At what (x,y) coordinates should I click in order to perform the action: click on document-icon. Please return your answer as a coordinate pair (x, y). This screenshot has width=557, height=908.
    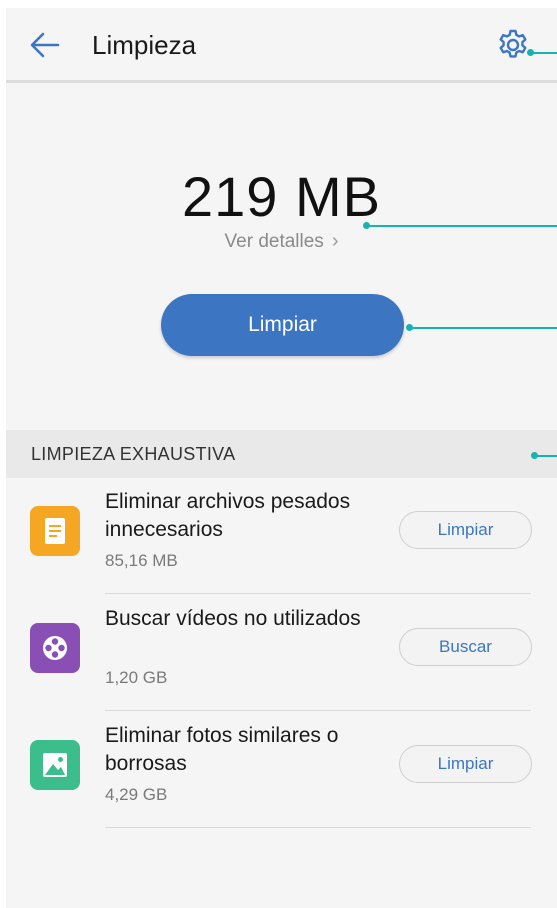
    Looking at the image, I should click on (55, 531).